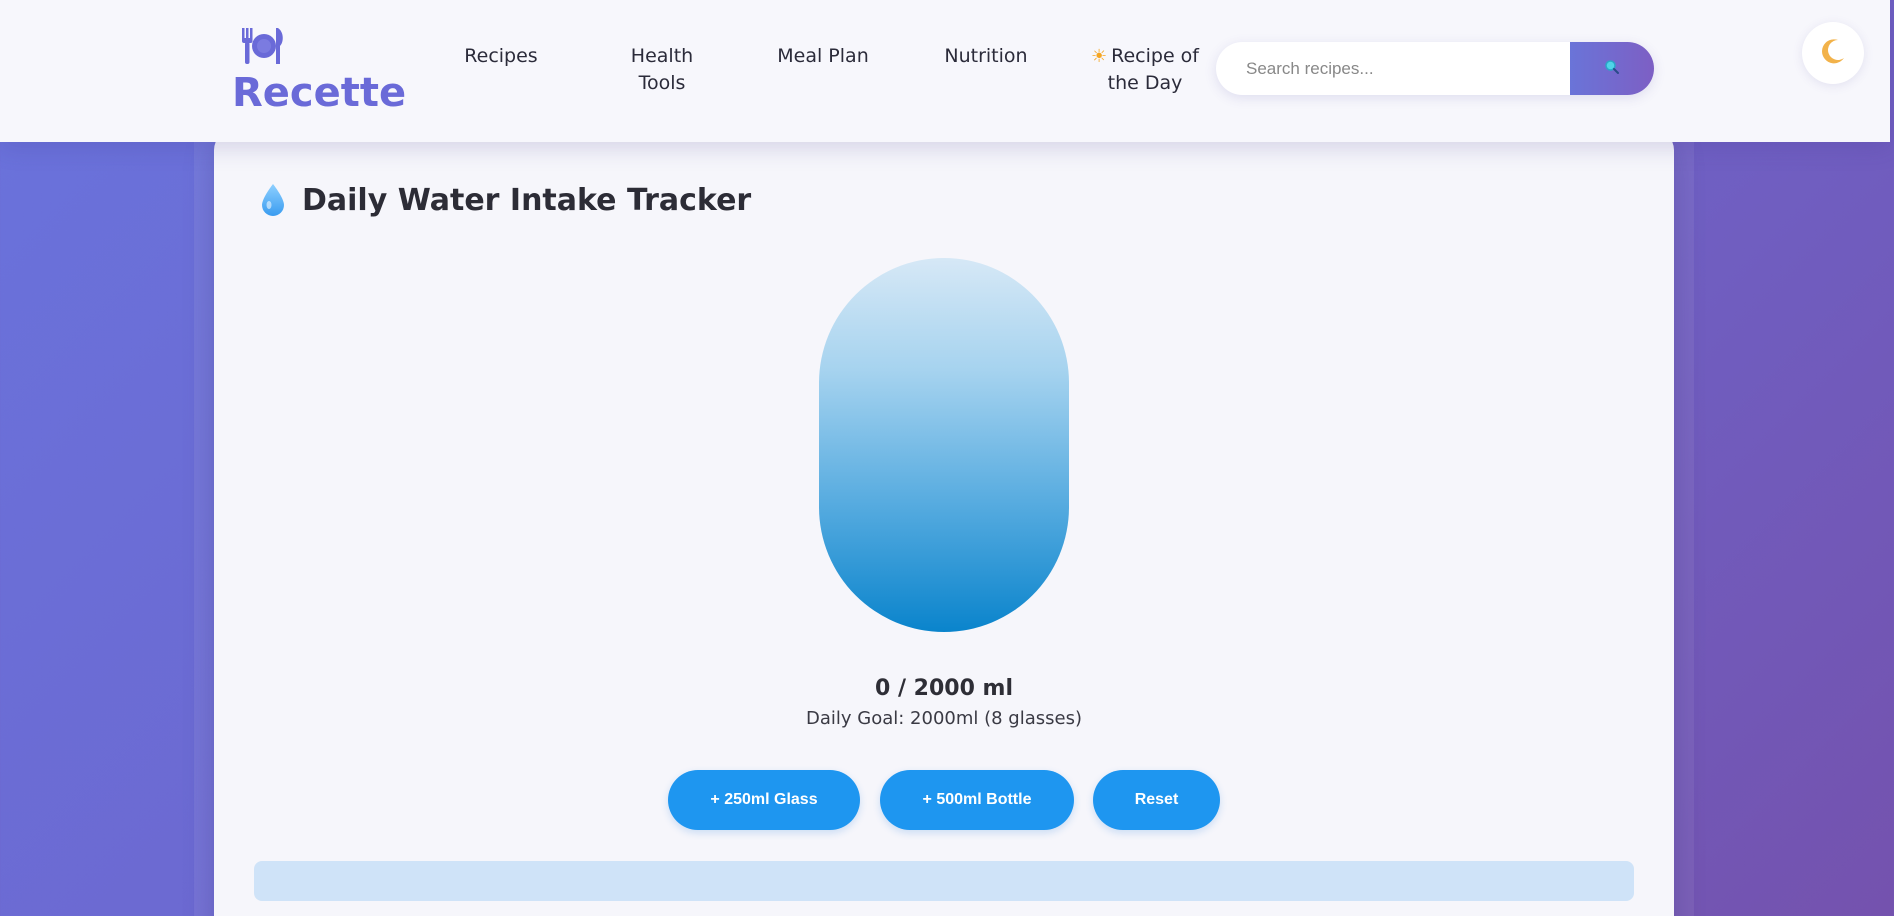  Describe the element at coordinates (527, 200) in the screenshot. I see `page-title: Daily Water Intake Tracker` at that location.